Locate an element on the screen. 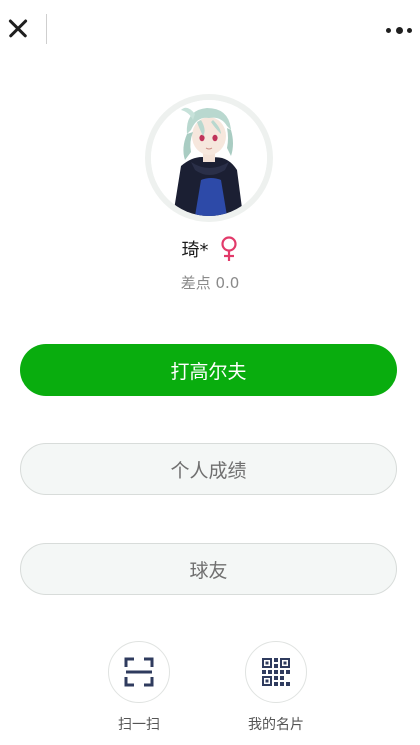  more-icon is located at coordinates (399, 30).